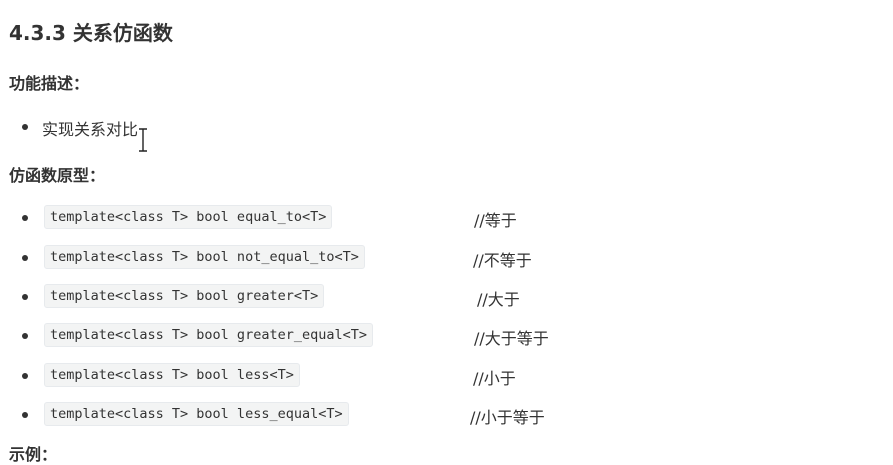 This screenshot has width=893, height=465. Describe the element at coordinates (498, 299) in the screenshot. I see `prototype-comment: //大于` at that location.